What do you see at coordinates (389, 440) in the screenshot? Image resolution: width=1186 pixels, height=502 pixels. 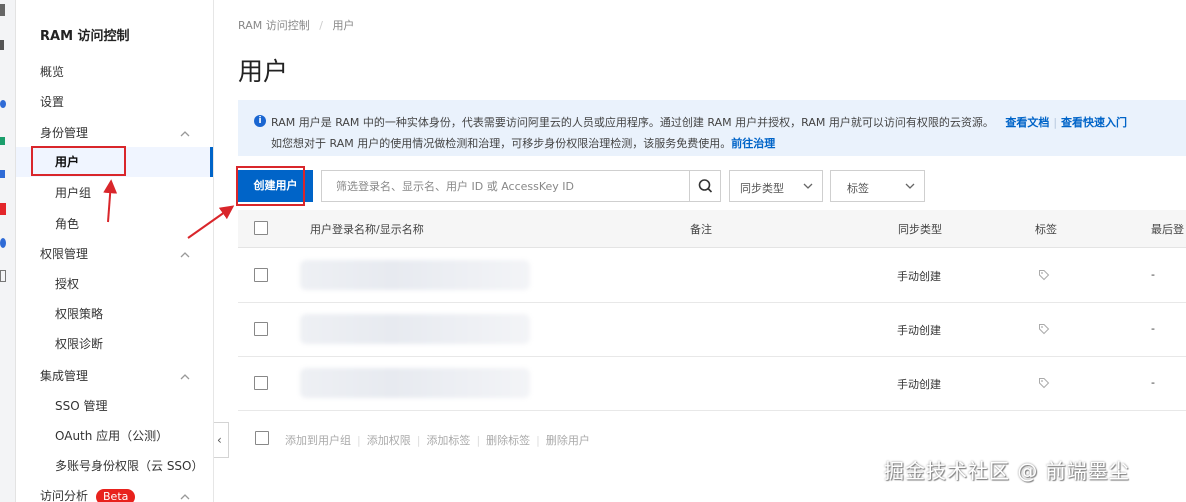 I see `add-permission-action: 添加权限` at bounding box center [389, 440].